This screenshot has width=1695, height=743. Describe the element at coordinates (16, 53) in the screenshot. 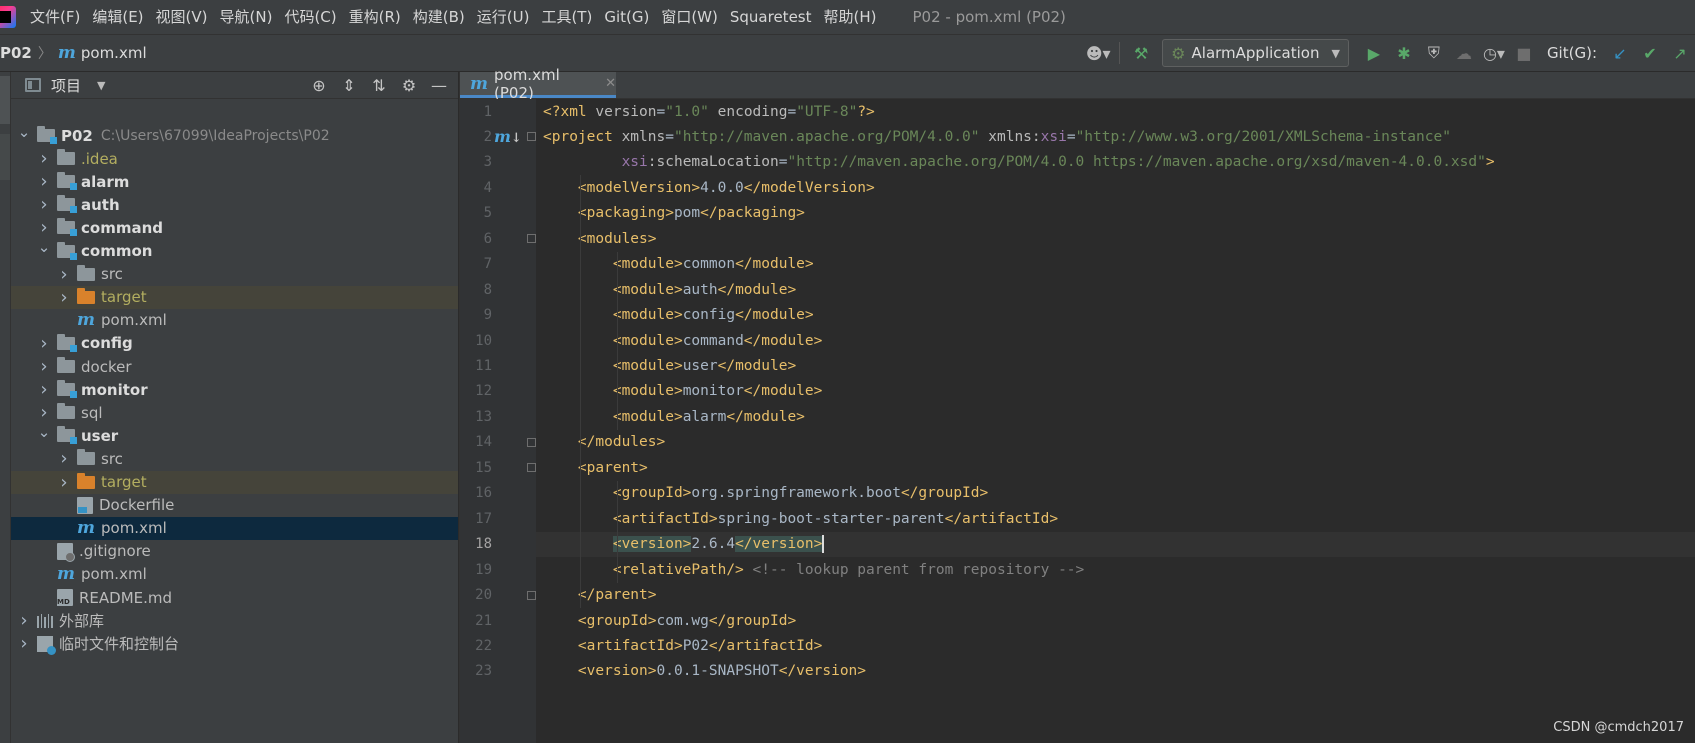

I see `breadcrumb-project: P02` at that location.